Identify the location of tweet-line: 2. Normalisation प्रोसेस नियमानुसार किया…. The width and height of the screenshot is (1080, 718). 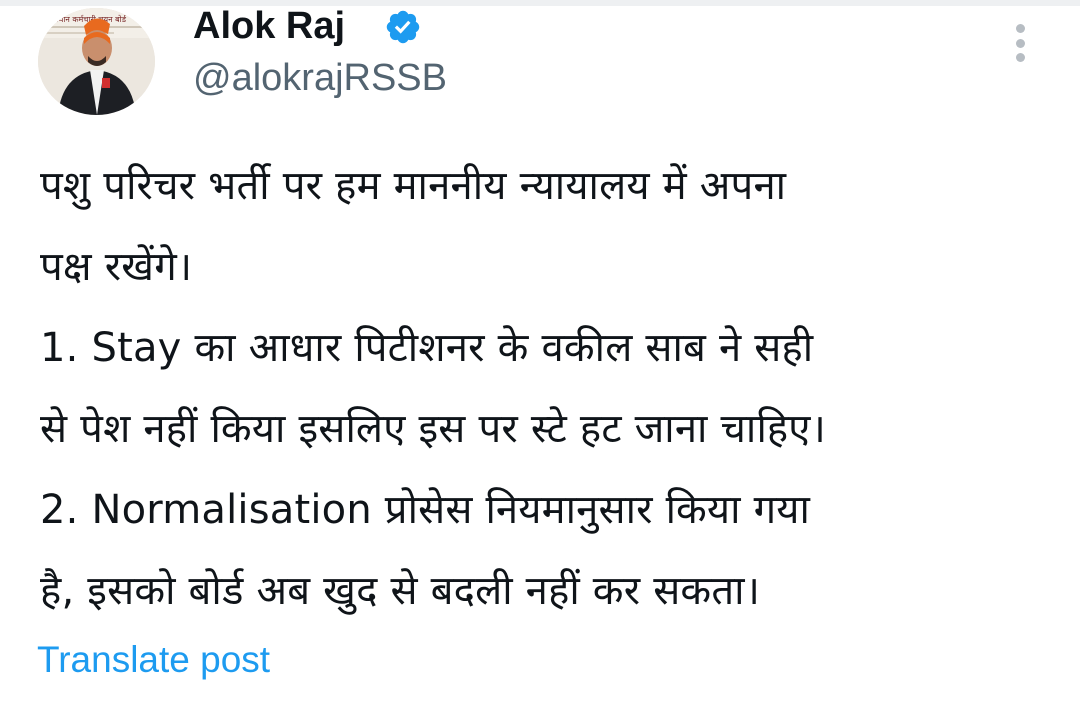
(425, 510).